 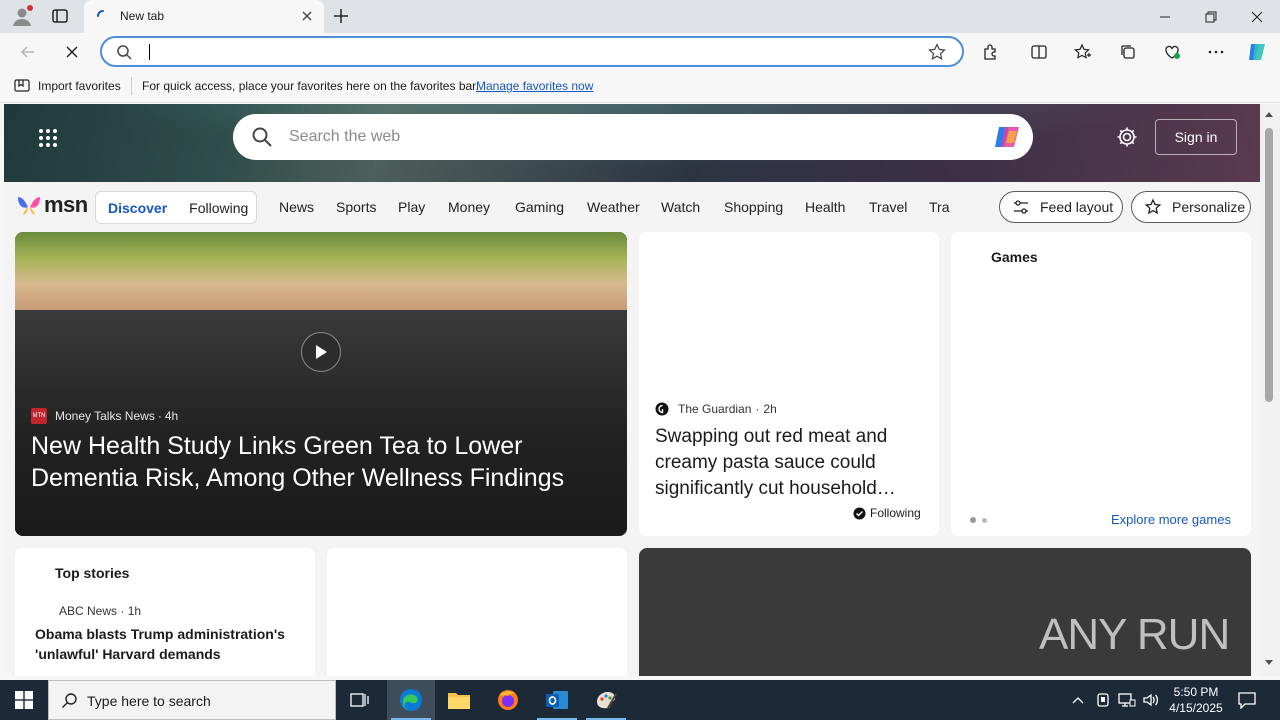 What do you see at coordinates (888, 207) in the screenshot?
I see `nav-travel: Travel` at bounding box center [888, 207].